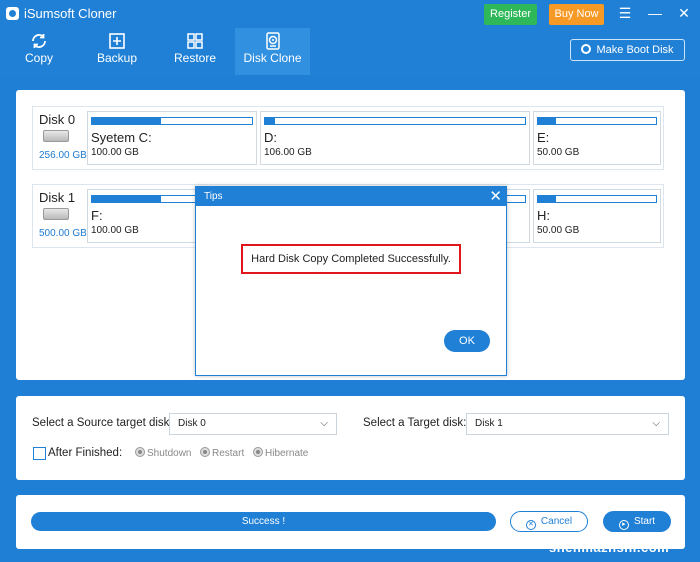  What do you see at coordinates (102, 423) in the screenshot?
I see `source-disk-label: Select a Source target disk:` at bounding box center [102, 423].